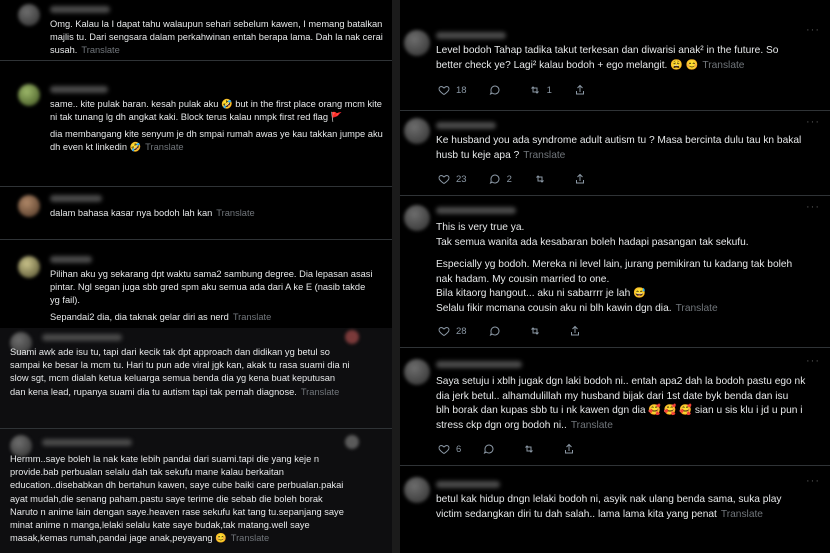 This screenshot has height=553, width=830. Describe the element at coordinates (459, 449) in the screenshot. I see `like-count: 6` at that location.